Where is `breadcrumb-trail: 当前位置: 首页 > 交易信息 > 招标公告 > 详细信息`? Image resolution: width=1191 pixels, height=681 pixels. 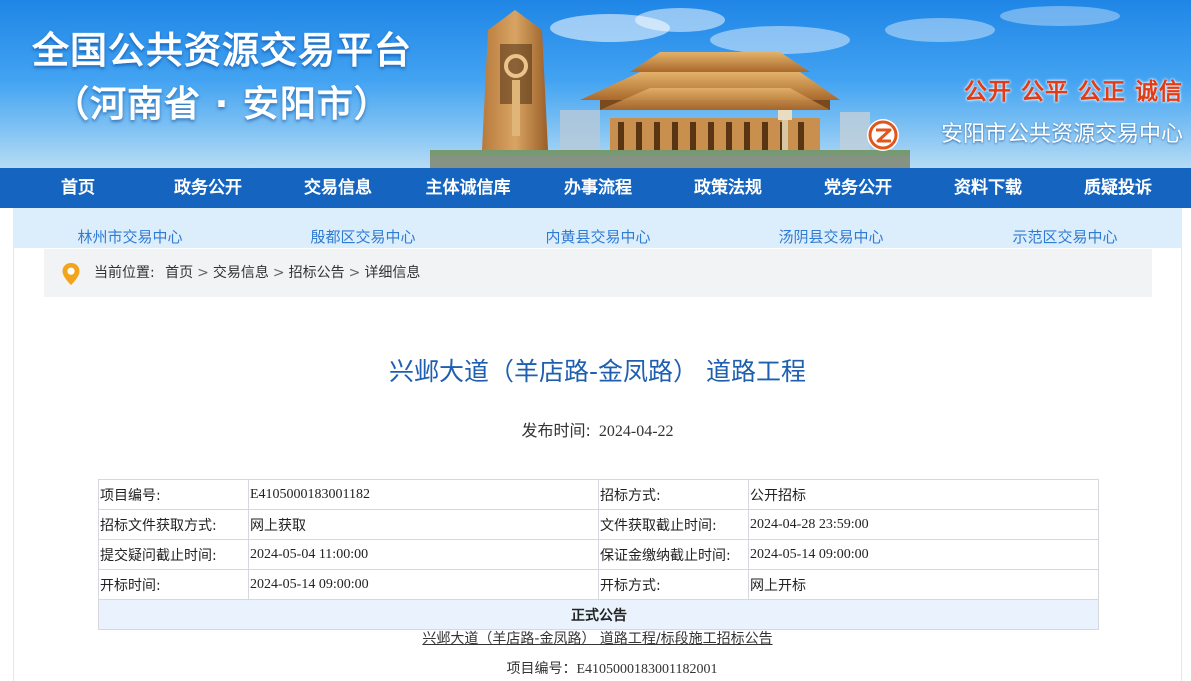
breadcrumb-trail: 当前位置: 首页 > 交易信息 > 招标公告 > 详细信息 is located at coordinates (257, 273).